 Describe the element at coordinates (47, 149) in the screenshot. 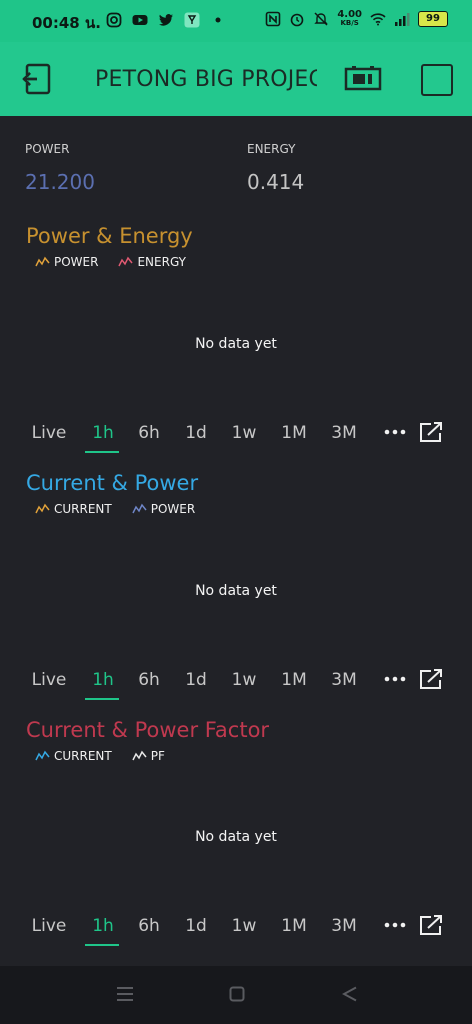

I see `power-value-label: POWER` at that location.